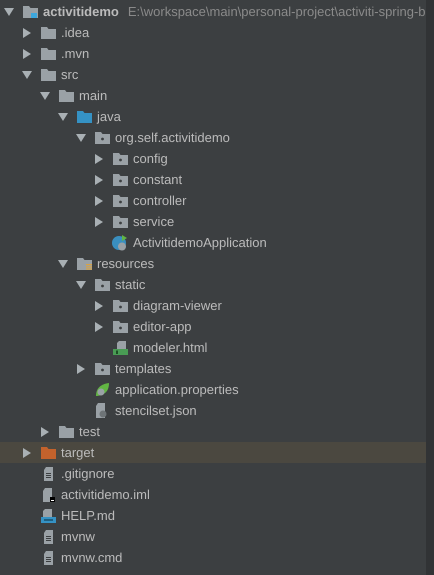 Image resolution: width=434 pixels, height=575 pixels. I want to click on item-label: service, so click(153, 221).